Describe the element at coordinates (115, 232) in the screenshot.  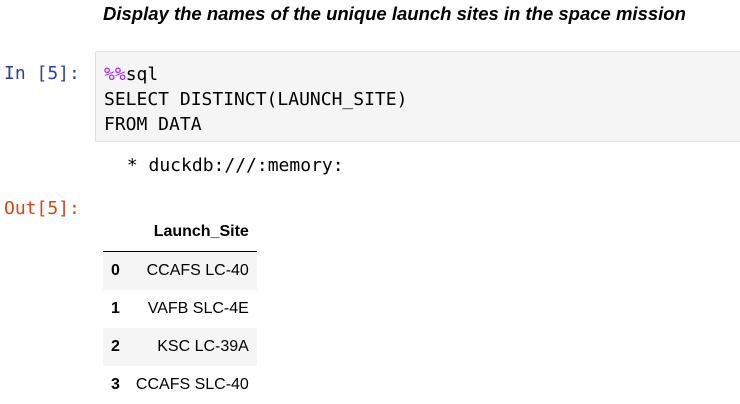
I see `index-header` at that location.